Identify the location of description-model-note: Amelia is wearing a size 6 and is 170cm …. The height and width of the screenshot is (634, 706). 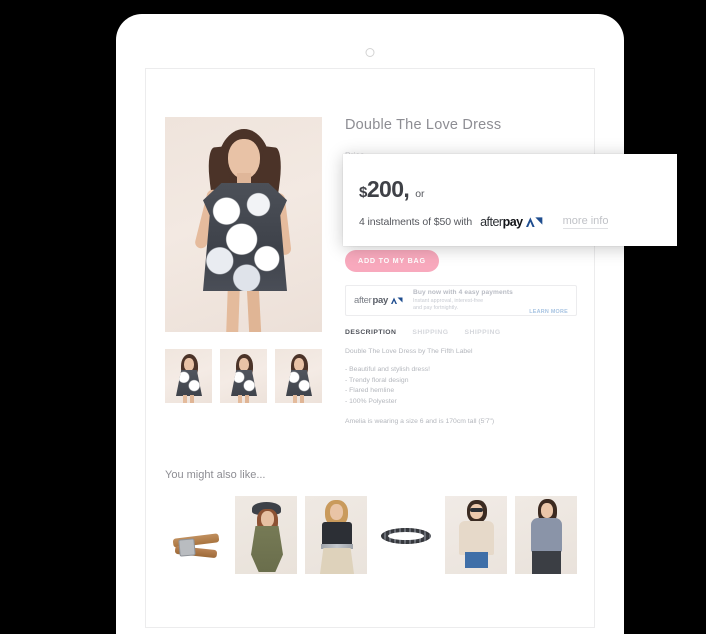
(420, 422).